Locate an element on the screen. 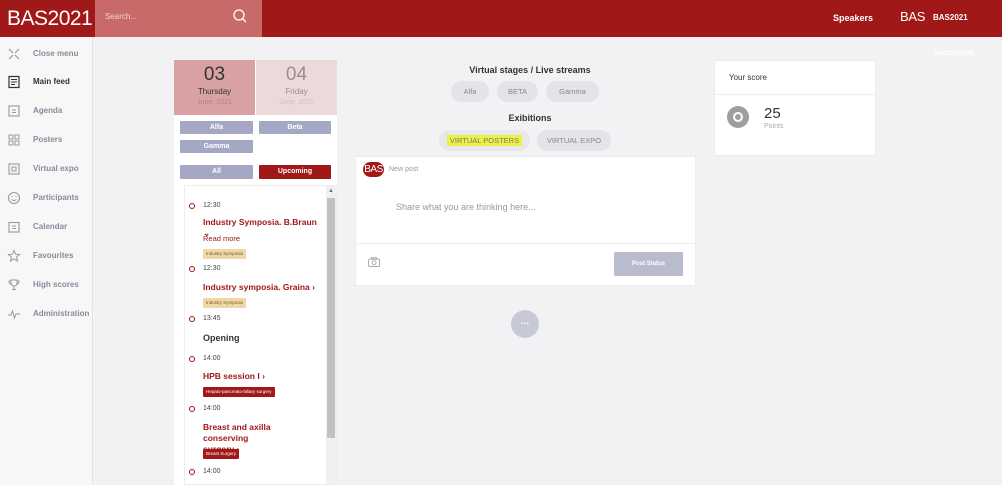  filter-upcoming-button: Upcoming is located at coordinates (295, 172).